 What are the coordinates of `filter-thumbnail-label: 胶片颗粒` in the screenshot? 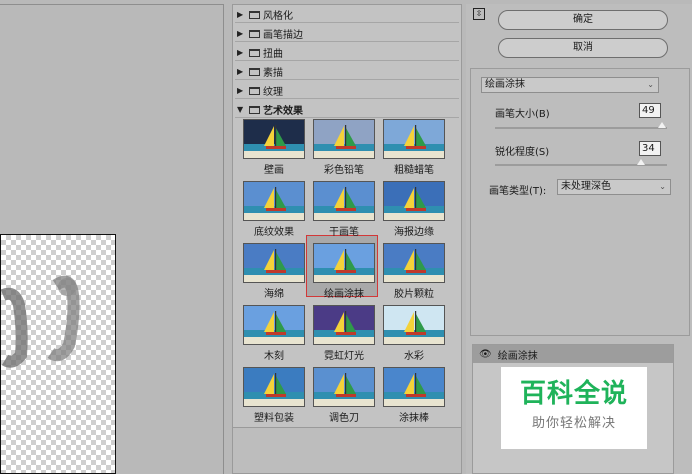 It's located at (414, 294).